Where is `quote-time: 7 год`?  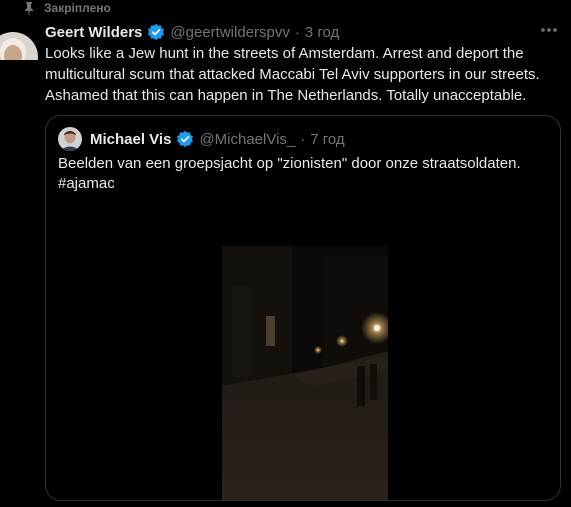 quote-time: 7 год is located at coordinates (327, 139).